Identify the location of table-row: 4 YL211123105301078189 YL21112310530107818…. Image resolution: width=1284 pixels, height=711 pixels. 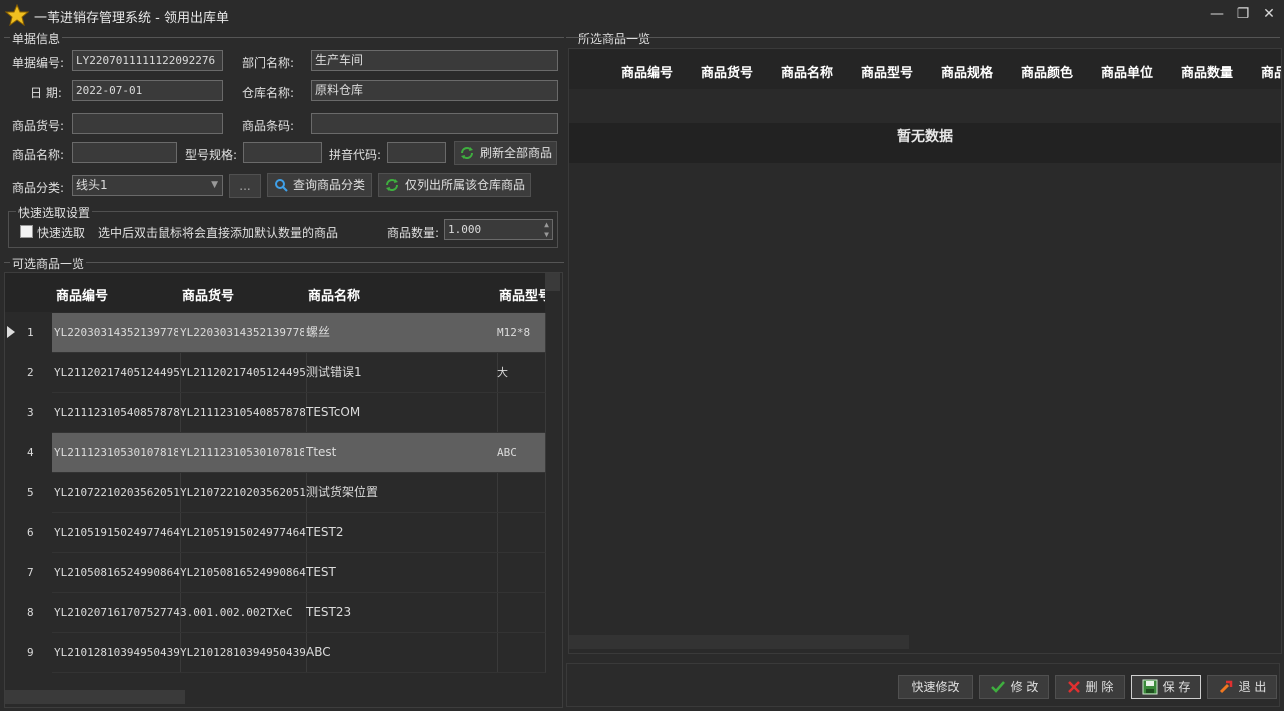
(275, 453).